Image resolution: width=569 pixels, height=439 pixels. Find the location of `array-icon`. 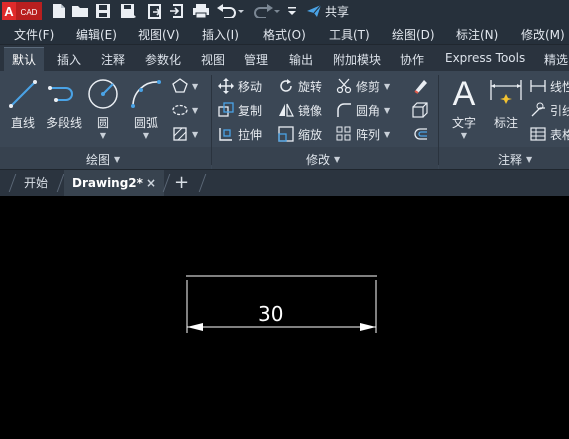

array-icon is located at coordinates (344, 134).